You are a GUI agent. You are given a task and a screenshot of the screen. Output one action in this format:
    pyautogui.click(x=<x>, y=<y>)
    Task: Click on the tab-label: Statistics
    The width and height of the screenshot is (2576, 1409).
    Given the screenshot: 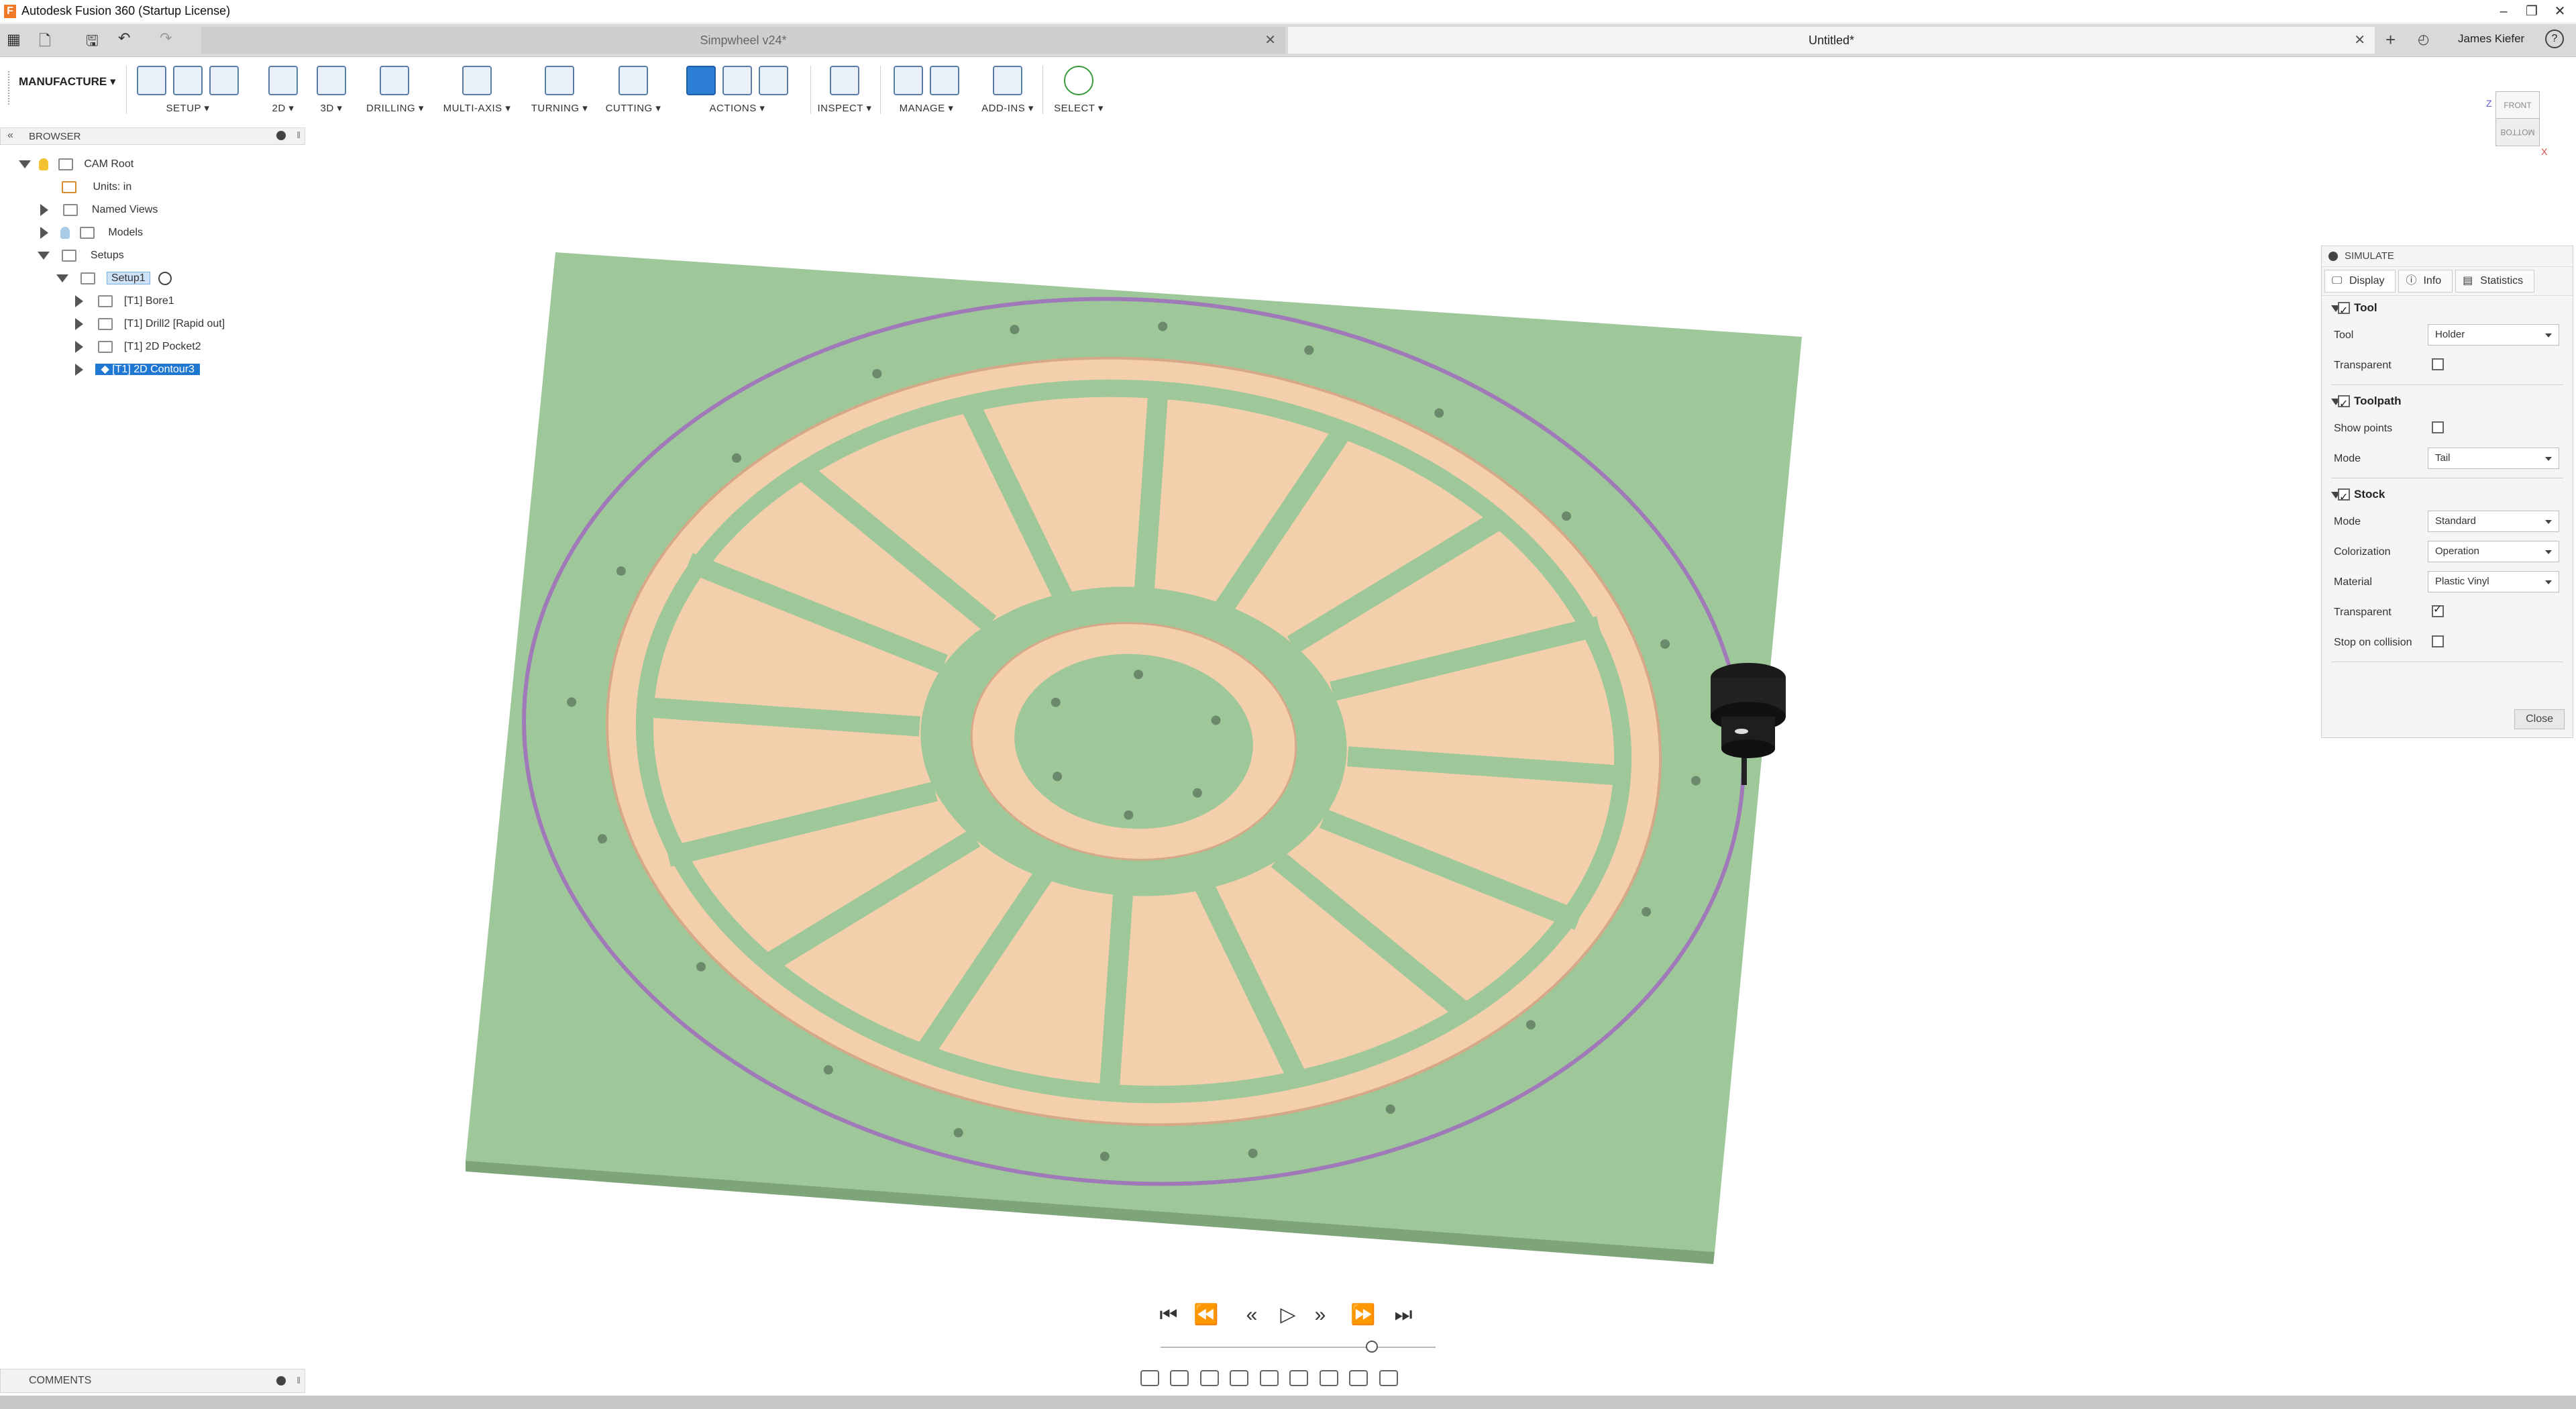 What is the action you would take?
    pyautogui.click(x=2502, y=280)
    